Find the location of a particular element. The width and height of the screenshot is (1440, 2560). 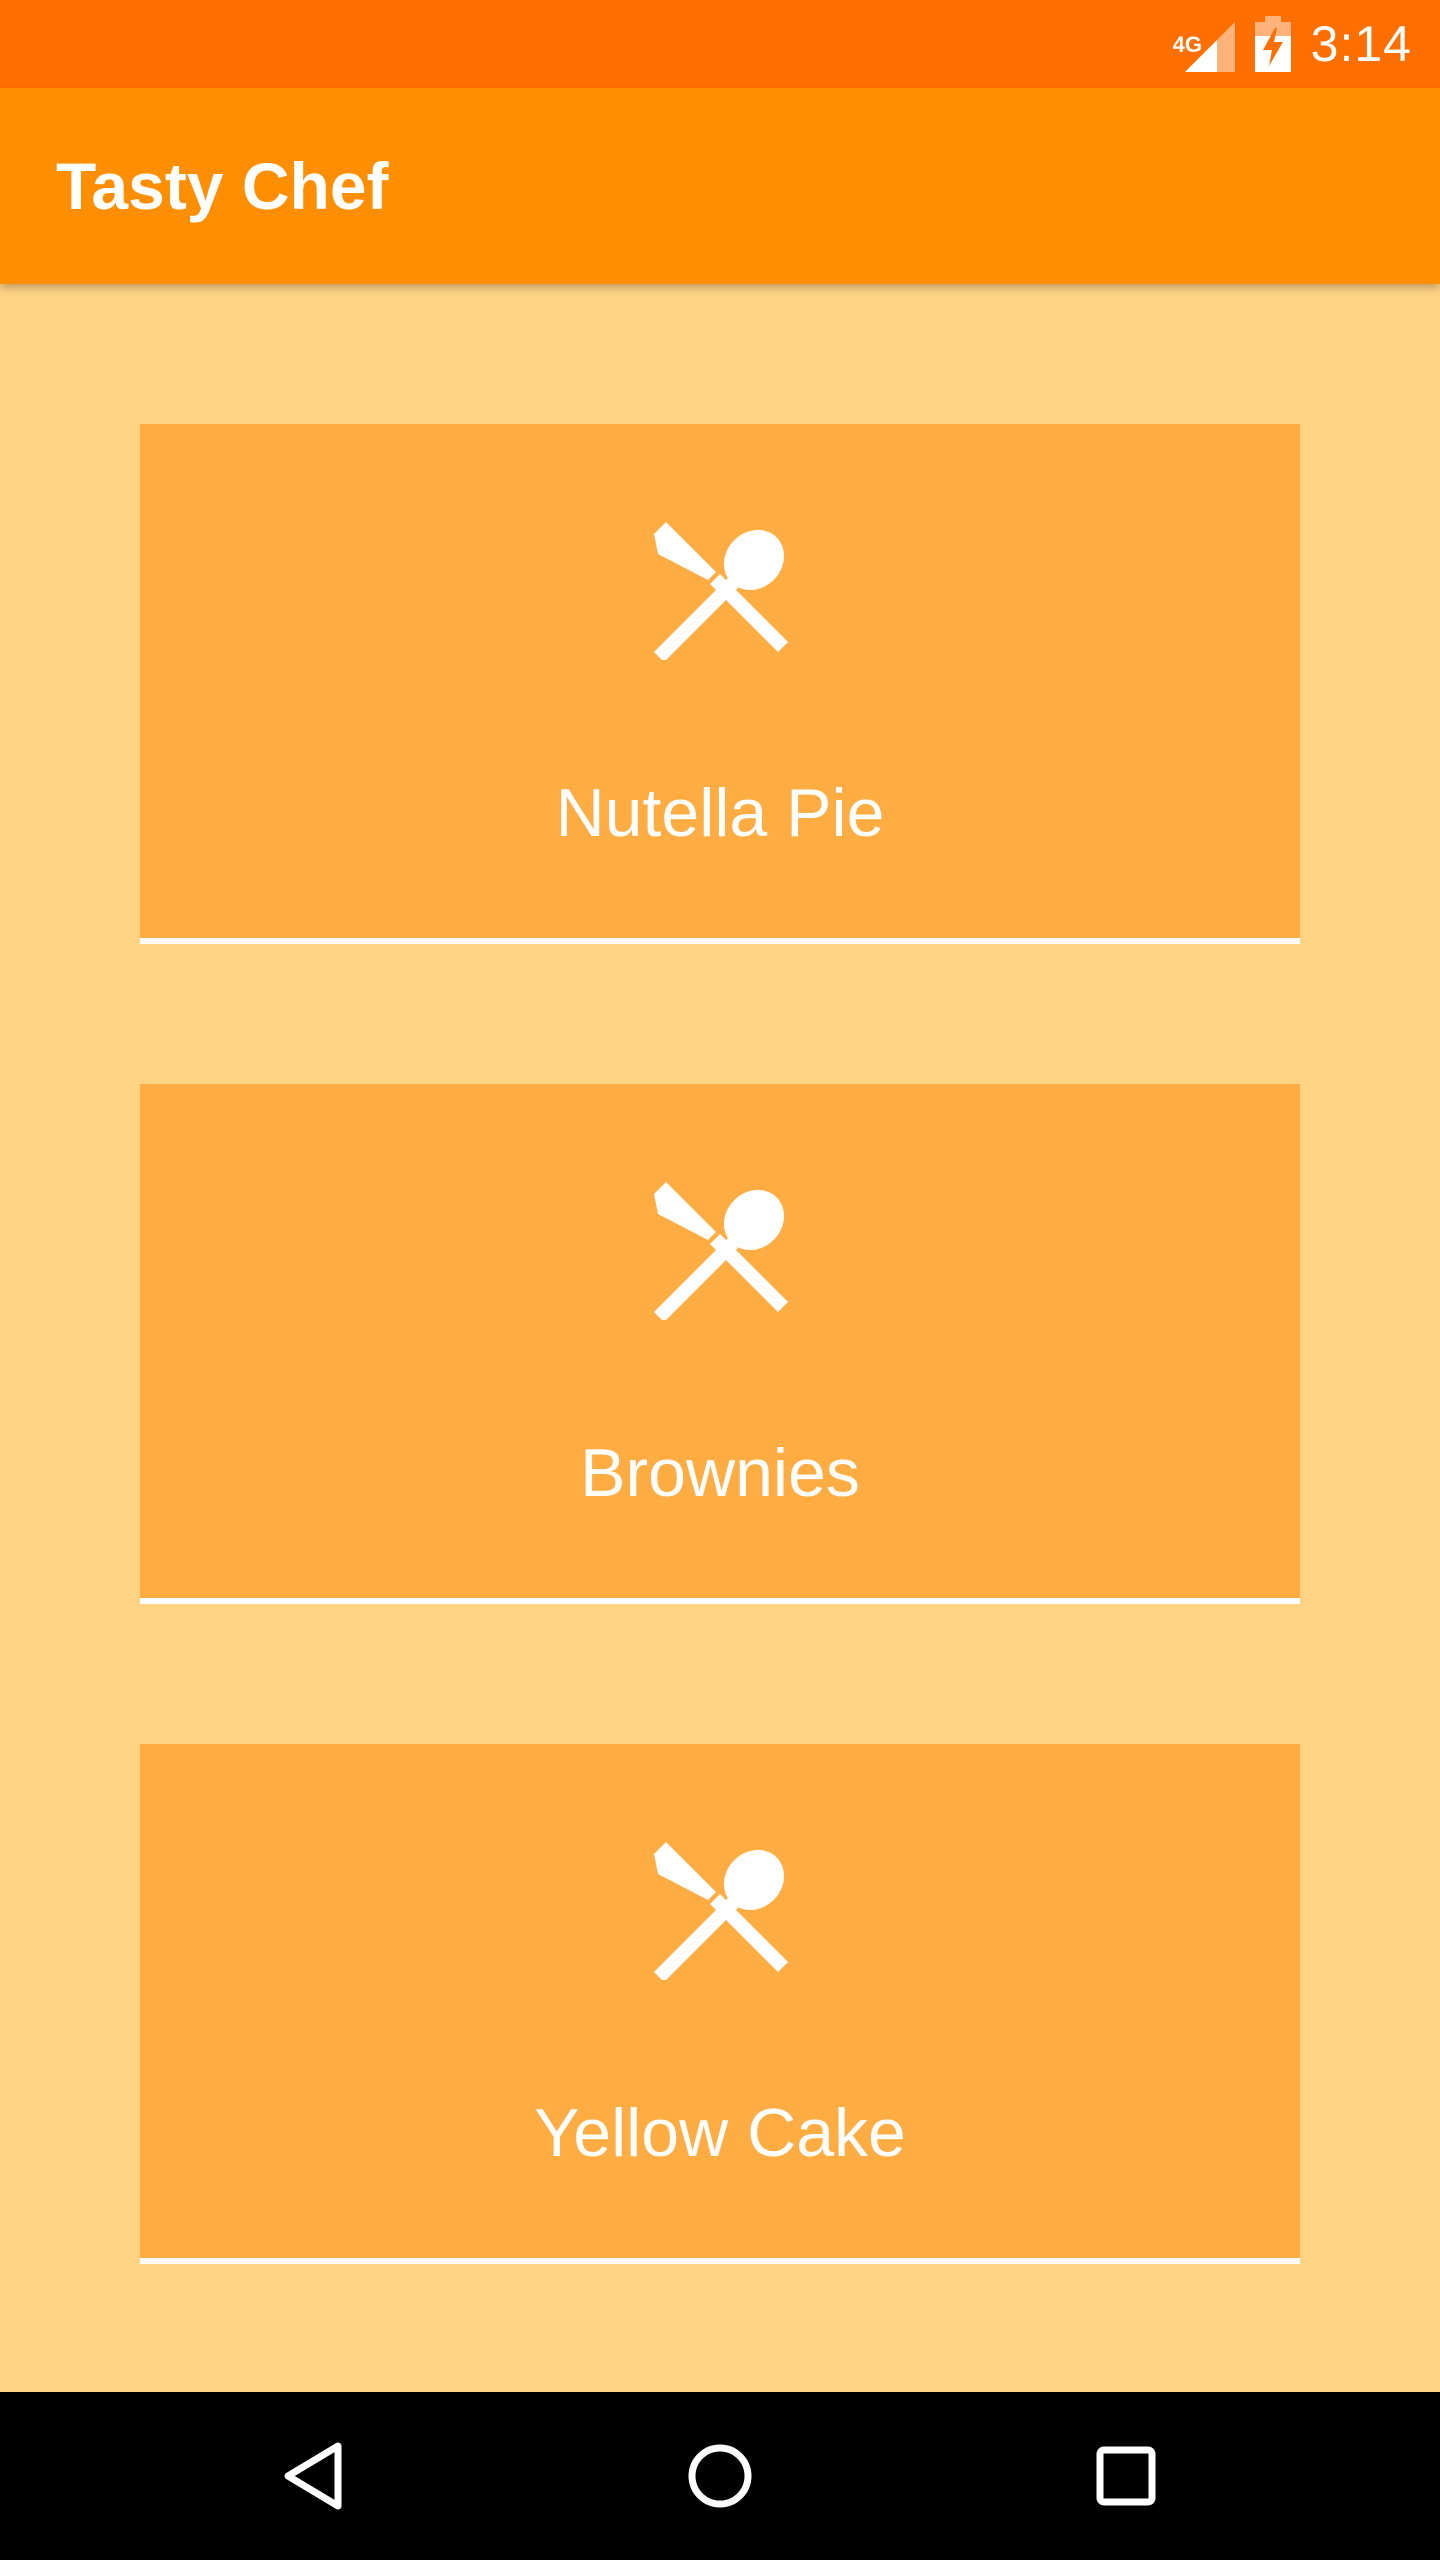

back-icon is located at coordinates (313, 2476).